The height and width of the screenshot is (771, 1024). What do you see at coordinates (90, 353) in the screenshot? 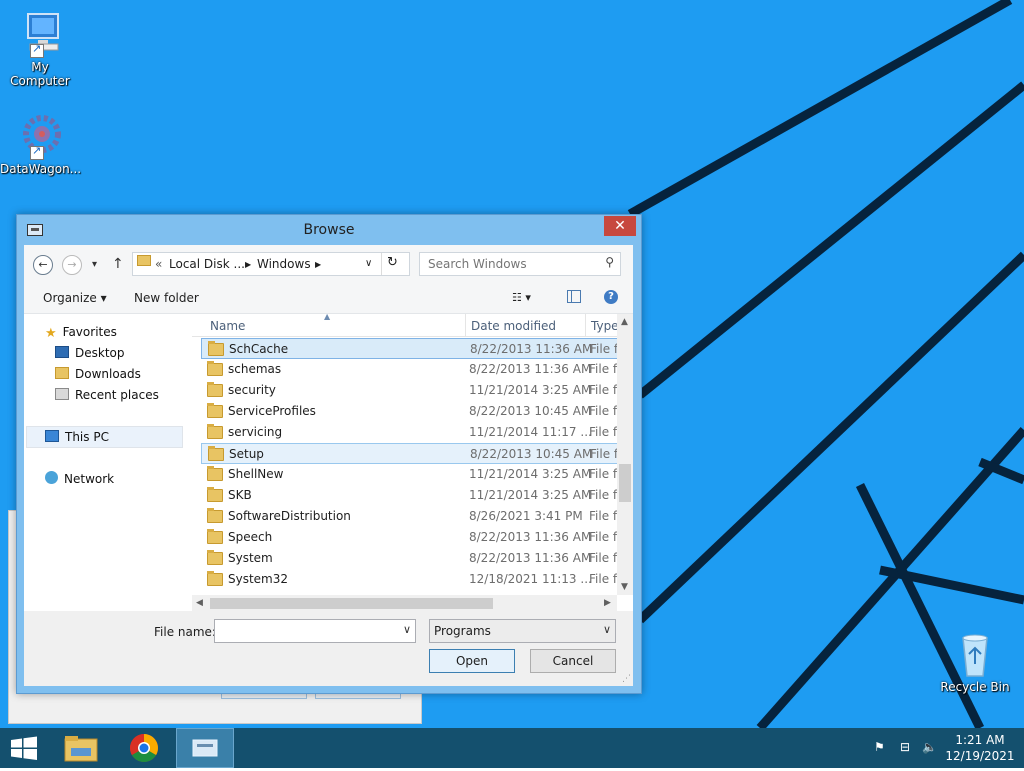
I see `nav-desktop: Desktop` at bounding box center [90, 353].